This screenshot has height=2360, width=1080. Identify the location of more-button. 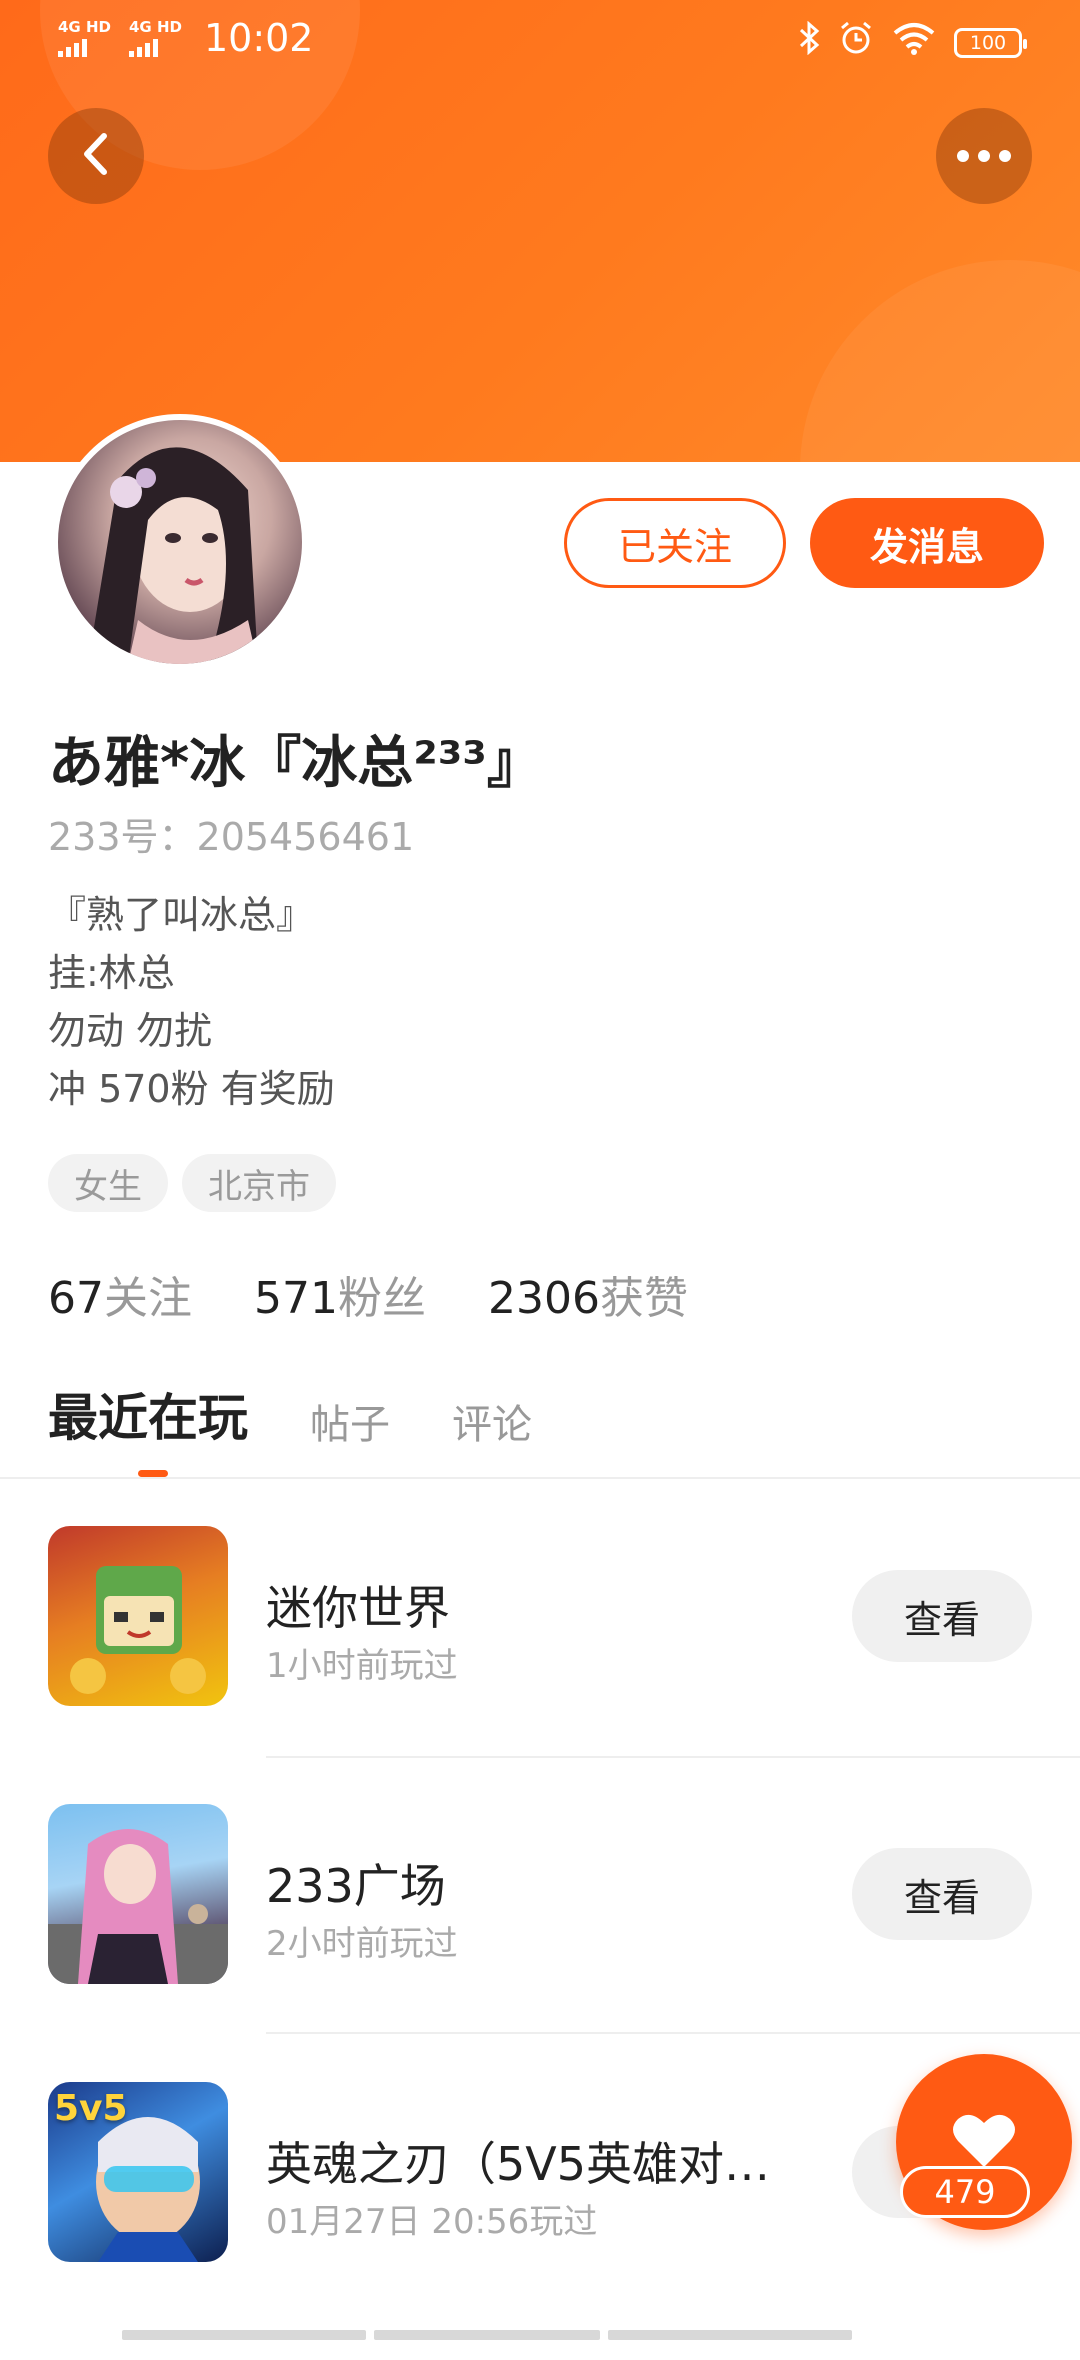
(984, 156).